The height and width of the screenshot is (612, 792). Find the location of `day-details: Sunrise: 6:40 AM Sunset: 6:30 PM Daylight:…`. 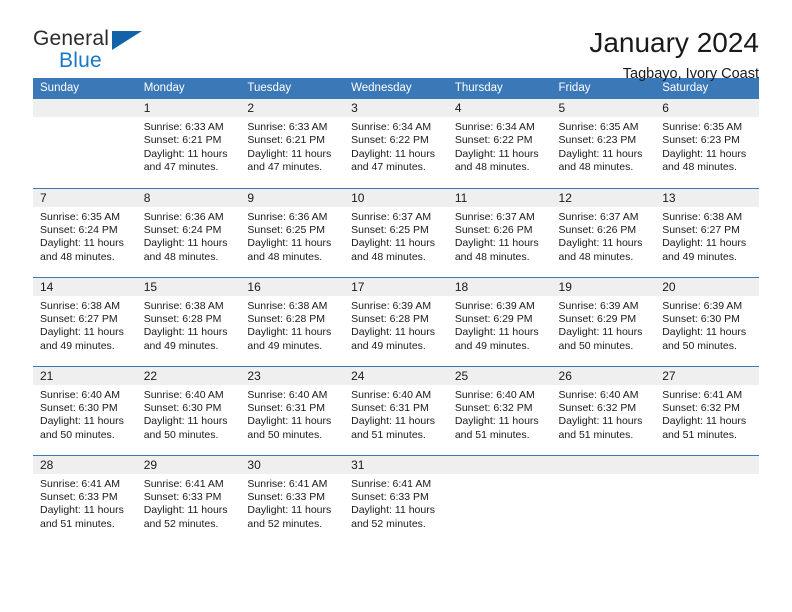

day-details: Sunrise: 6:40 AM Sunset: 6:30 PM Daylight:… is located at coordinates (85, 414).